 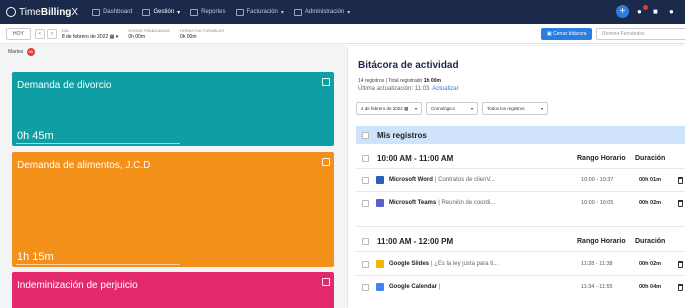 What do you see at coordinates (161, 12) in the screenshot?
I see `nav-gestion: Gestión ▾` at bounding box center [161, 12].